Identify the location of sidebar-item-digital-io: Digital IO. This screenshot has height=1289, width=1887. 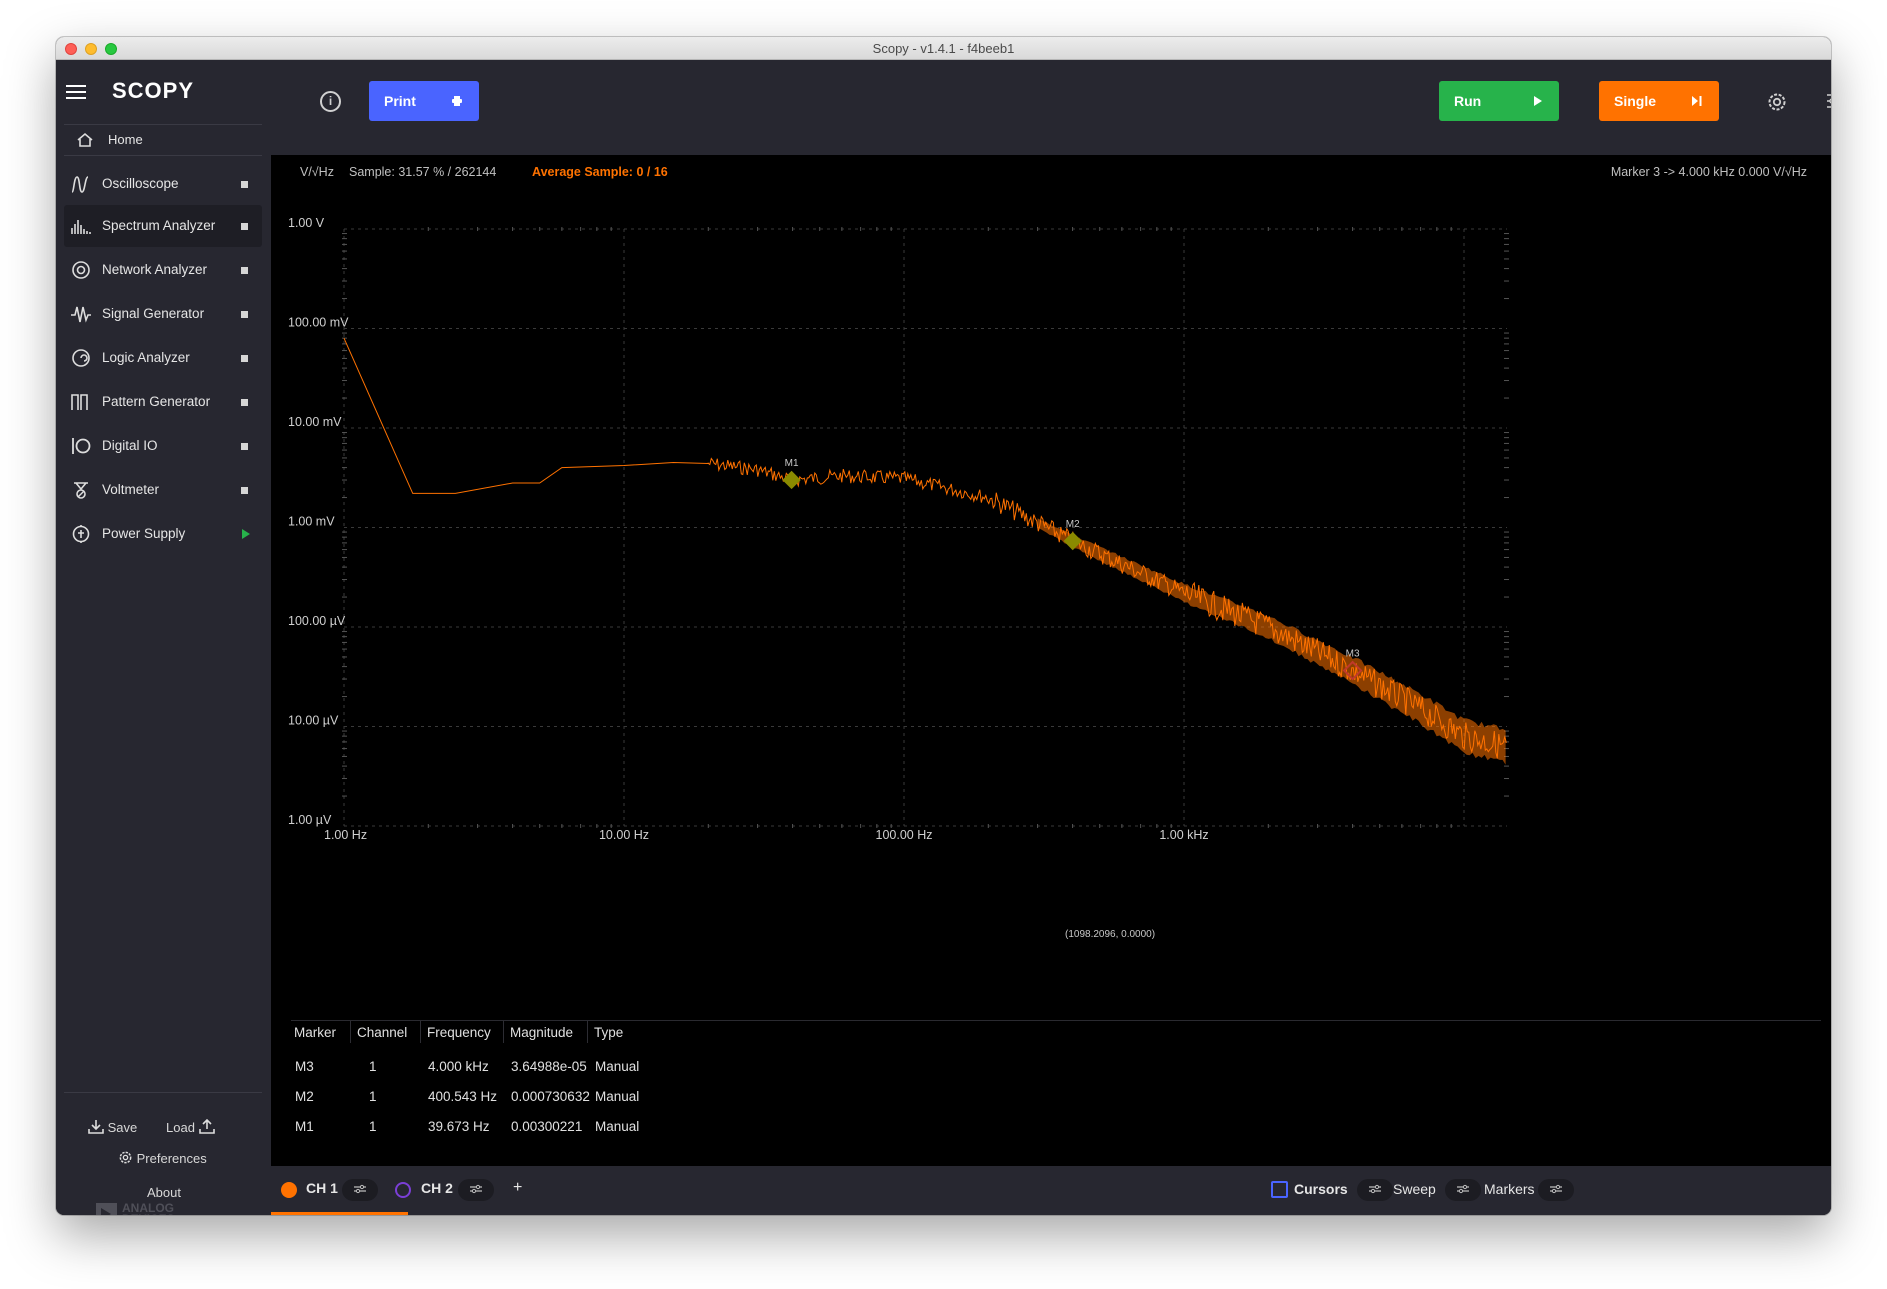
(163, 446).